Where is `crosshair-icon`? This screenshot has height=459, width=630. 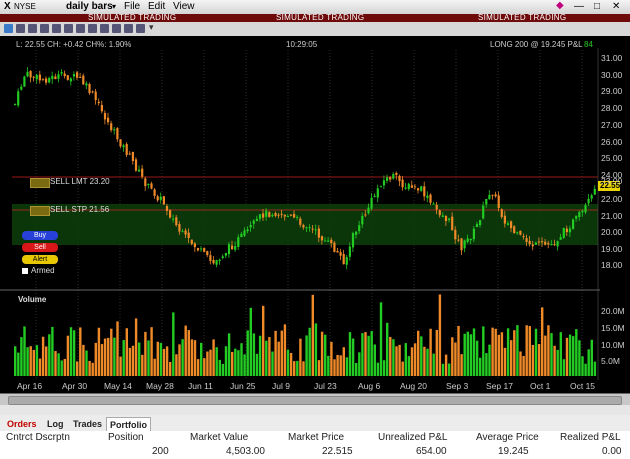
crosshair-icon is located at coordinates (20, 28).